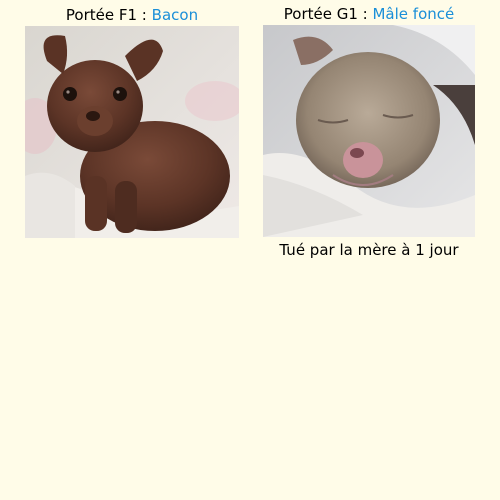  Describe the element at coordinates (175, 15) in the screenshot. I see `puppy-name-link: Bacon` at that location.